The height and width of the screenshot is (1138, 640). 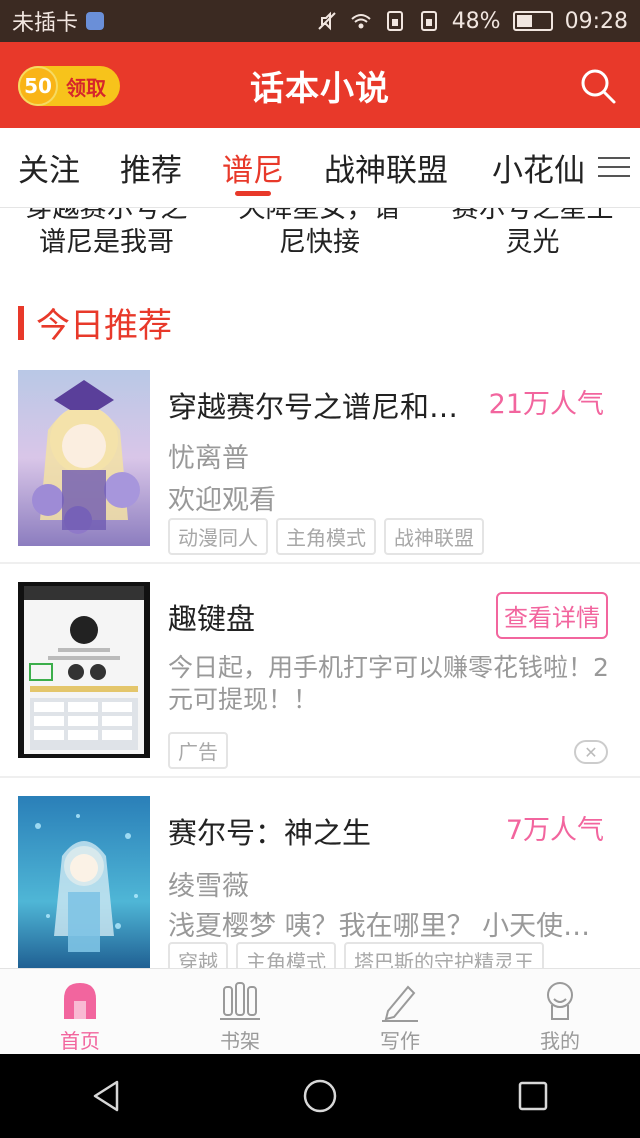 What do you see at coordinates (21, 322) in the screenshot?
I see `section-accent-bar` at bounding box center [21, 322].